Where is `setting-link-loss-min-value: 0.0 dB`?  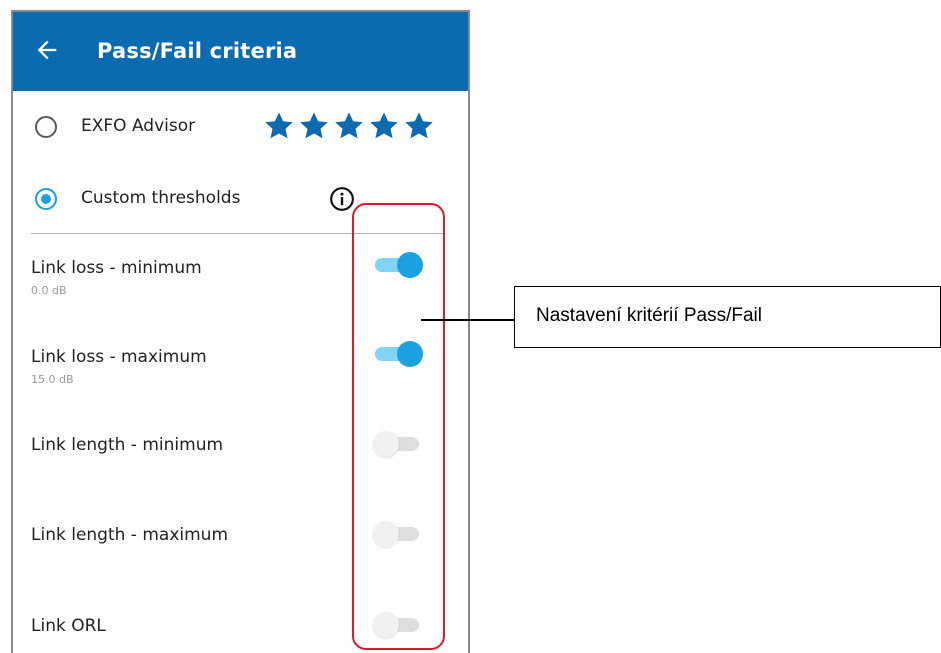
setting-link-loss-min-value: 0.0 dB is located at coordinates (49, 290).